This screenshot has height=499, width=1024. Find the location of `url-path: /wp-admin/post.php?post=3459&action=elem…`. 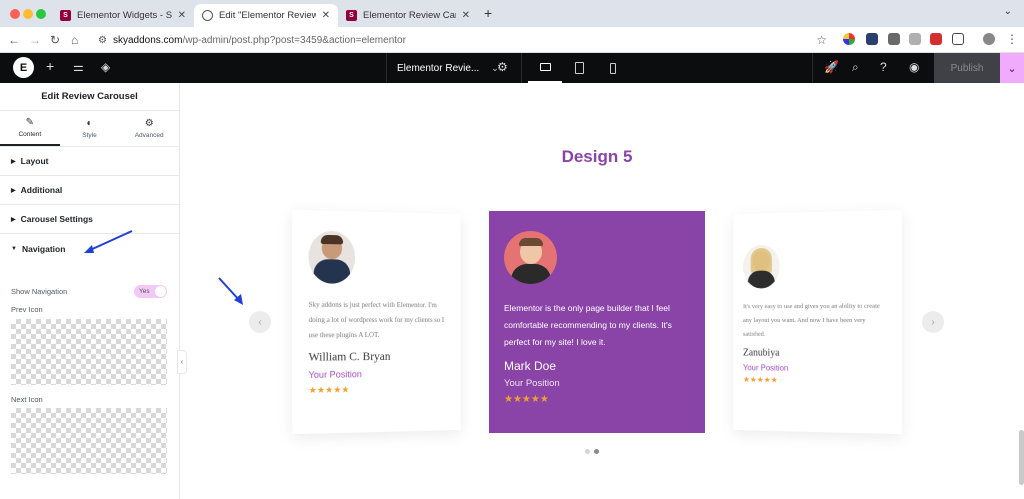

url-path: /wp-admin/post.php?post=3459&action=elem… is located at coordinates (293, 40).